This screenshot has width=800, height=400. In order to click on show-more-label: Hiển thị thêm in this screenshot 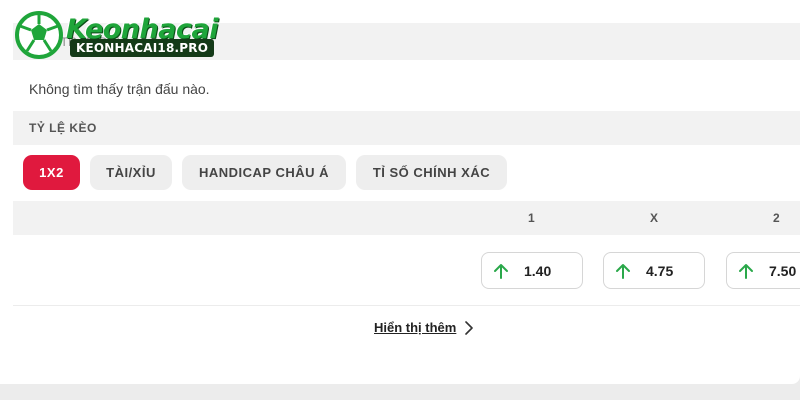, I will do `click(415, 327)`.